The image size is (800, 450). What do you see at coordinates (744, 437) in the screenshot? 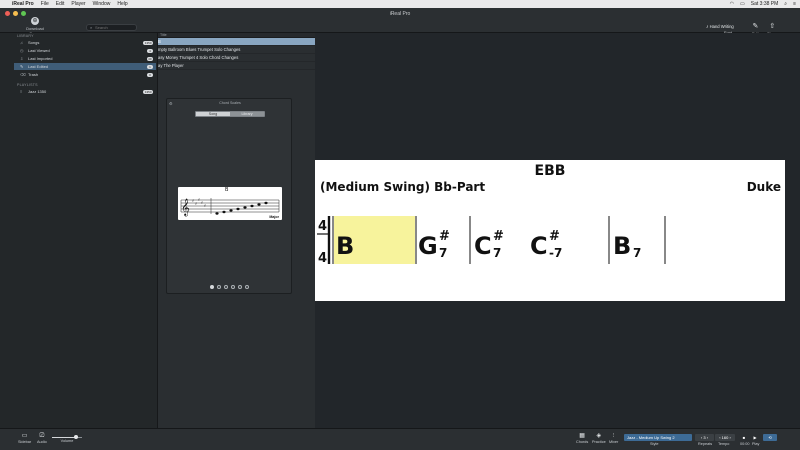
I see `stop-button: ■` at bounding box center [744, 437].